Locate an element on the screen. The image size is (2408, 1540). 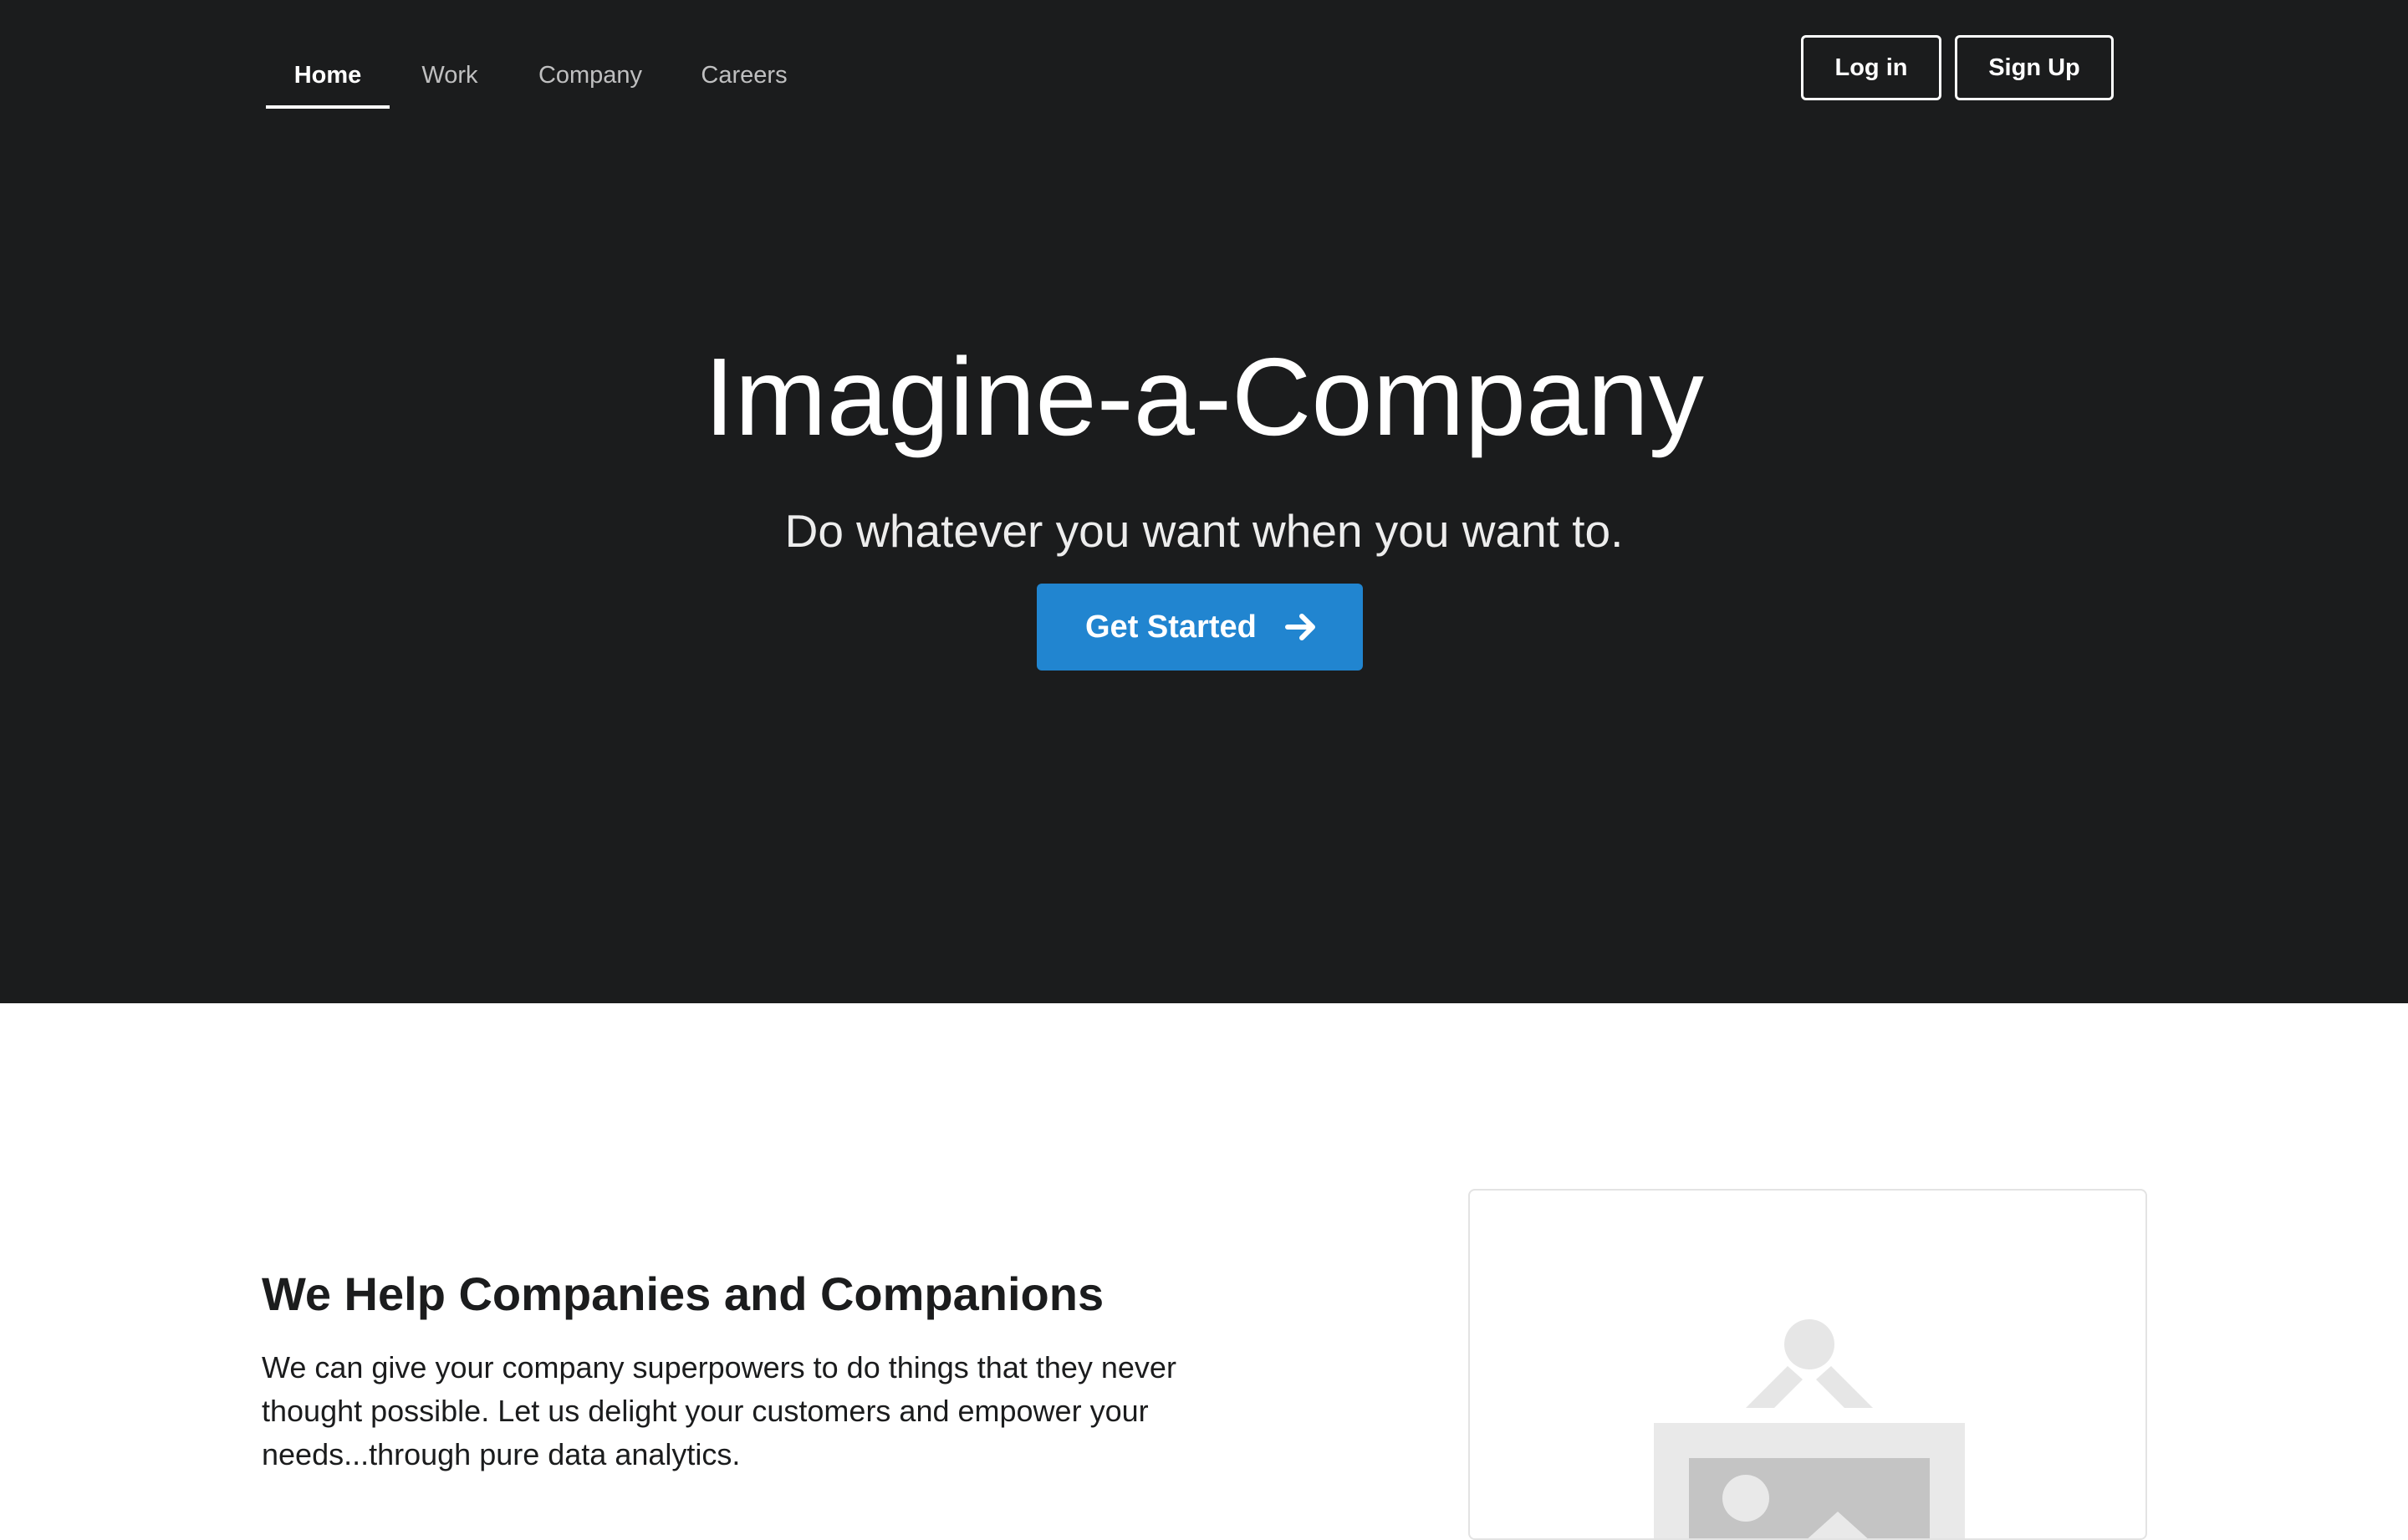
signup-button: Sign Up is located at coordinates (2035, 67).